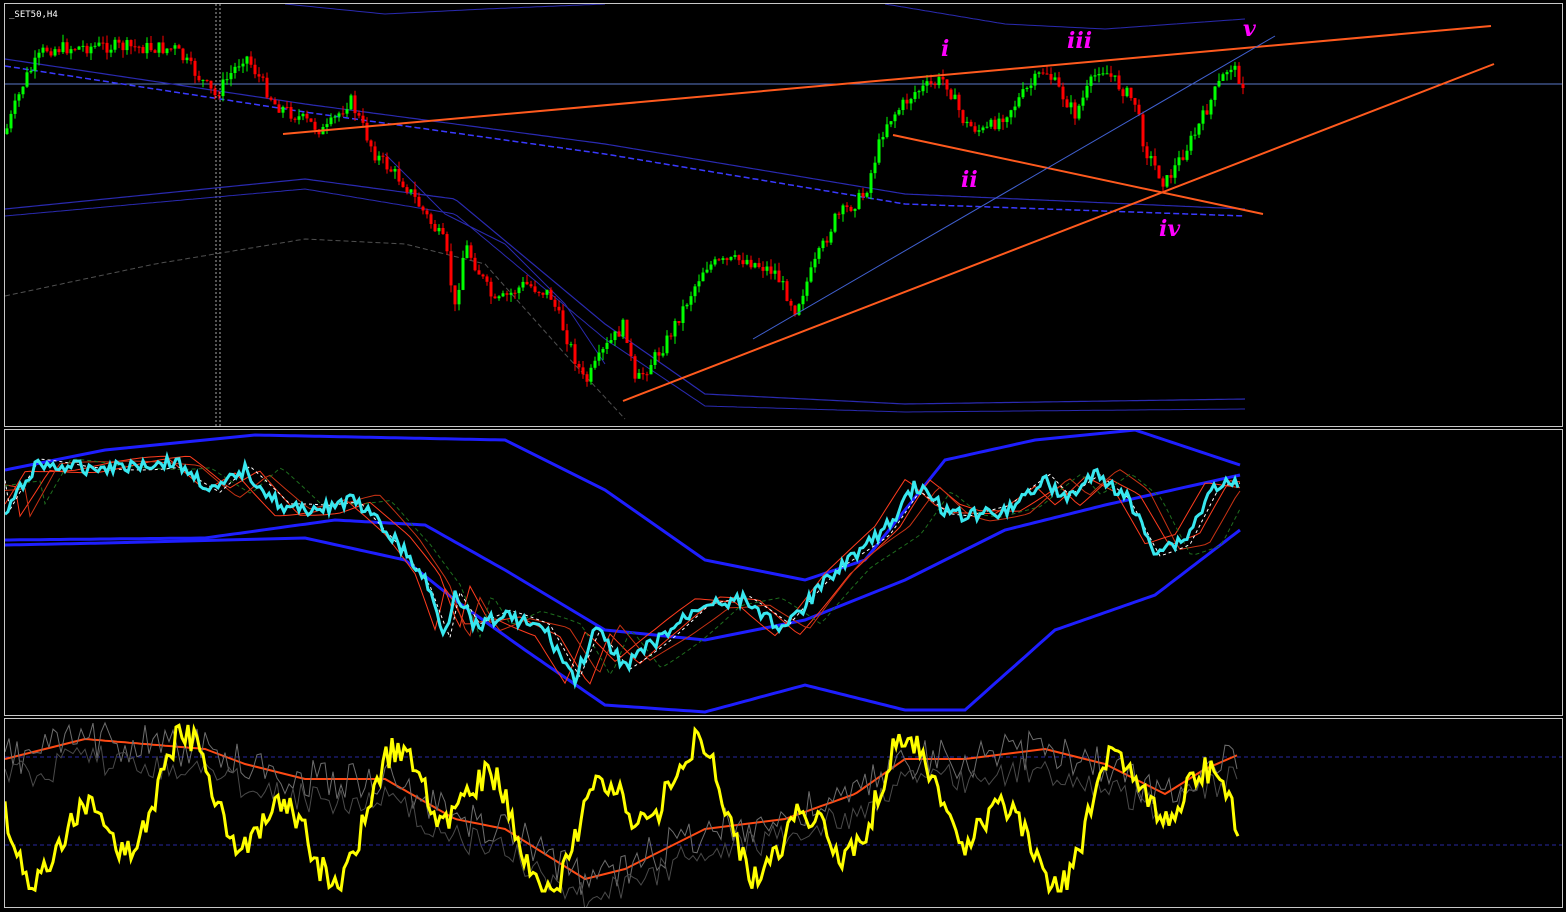 The height and width of the screenshot is (912, 1566). I want to click on wave-label-iv: iv, so click(1170, 229).